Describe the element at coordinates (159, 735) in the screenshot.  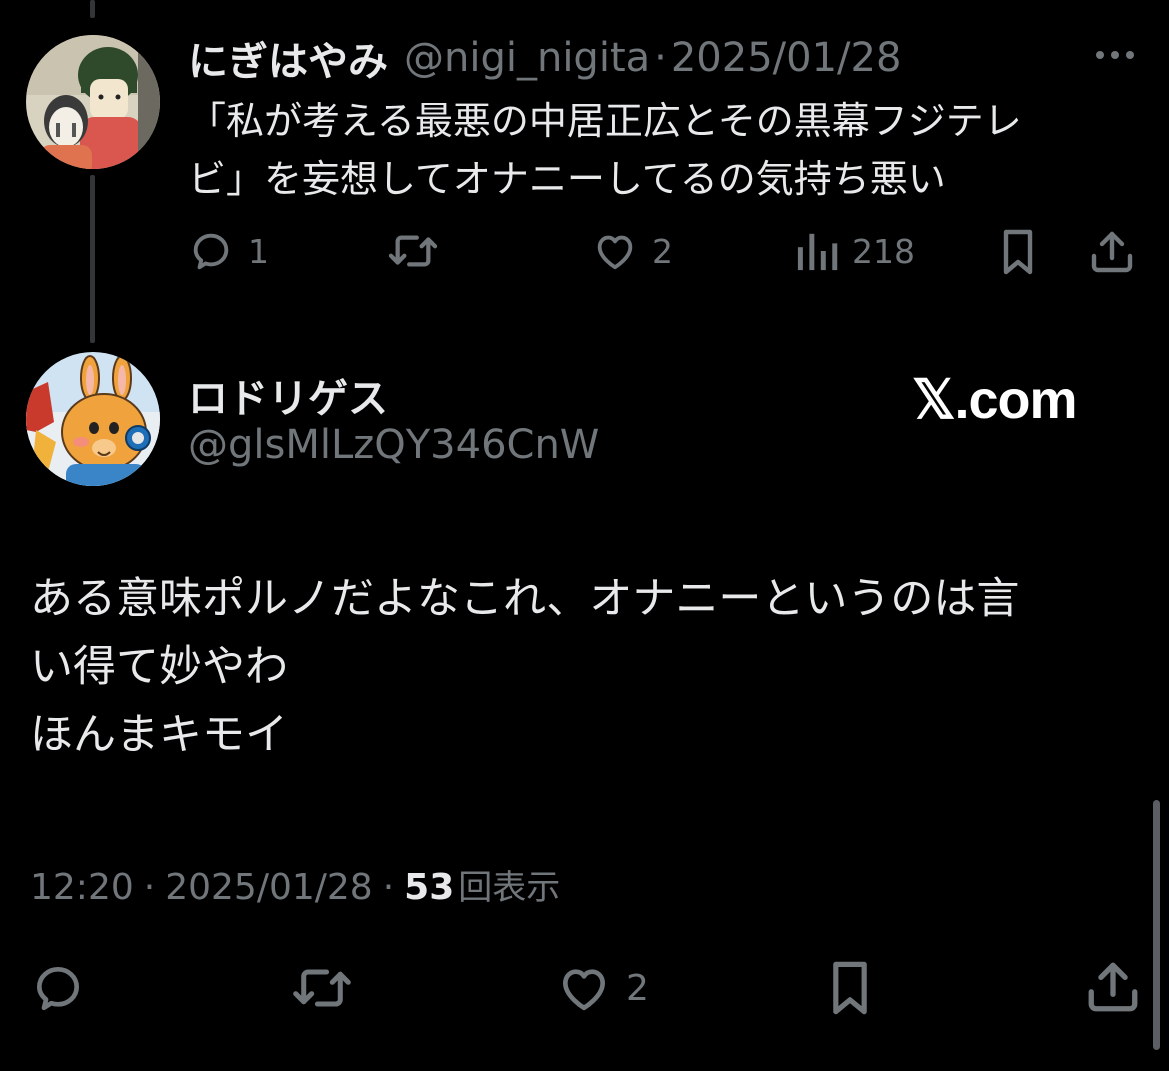
I see `main-text-line: ほんまキモイ` at that location.